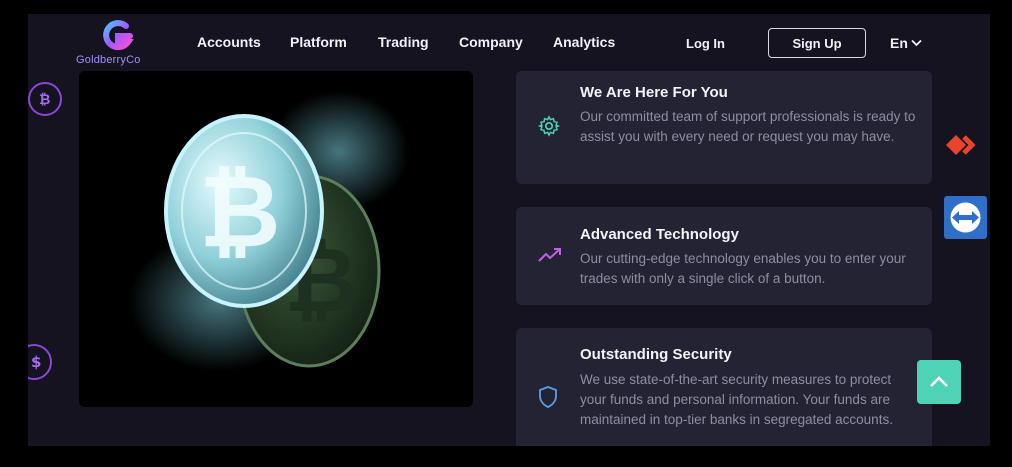  Describe the element at coordinates (705, 43) in the screenshot. I see `login-link: Log In` at that location.